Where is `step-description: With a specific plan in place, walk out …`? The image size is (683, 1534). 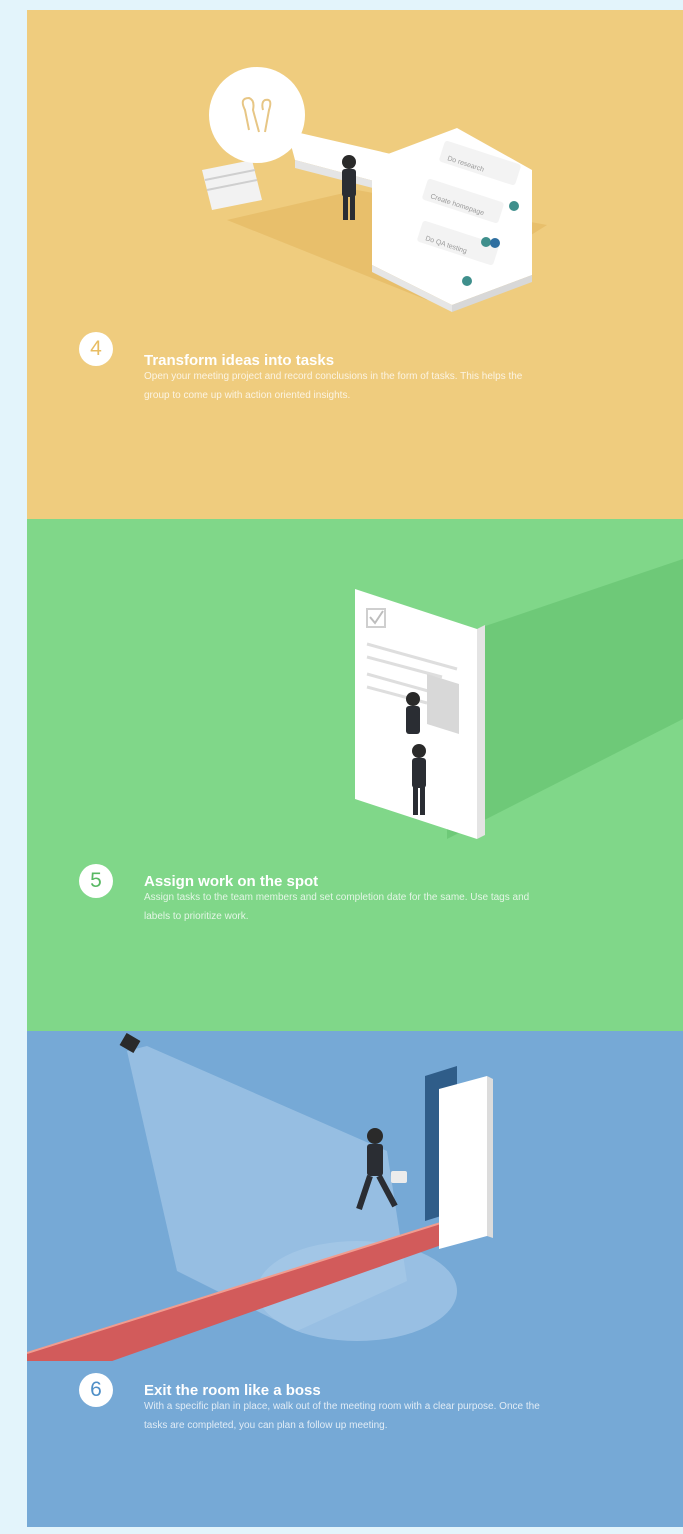 step-description: With a specific plan in place, walk out … is located at coordinates (342, 1416).